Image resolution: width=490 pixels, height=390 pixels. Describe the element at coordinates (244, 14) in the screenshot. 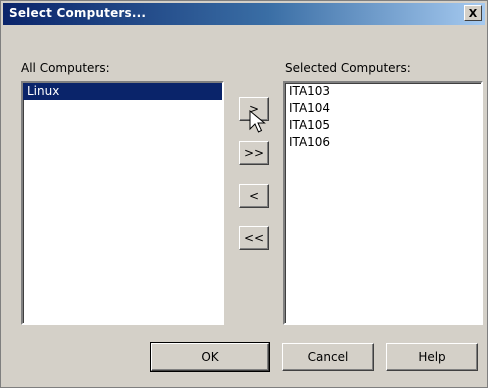

I see `title-bar: Select Computers... X` at that location.